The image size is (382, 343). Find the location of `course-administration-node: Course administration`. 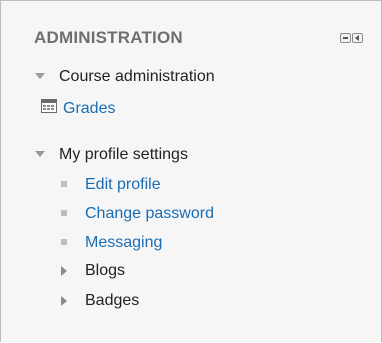

course-administration-node: Course administration is located at coordinates (137, 77).